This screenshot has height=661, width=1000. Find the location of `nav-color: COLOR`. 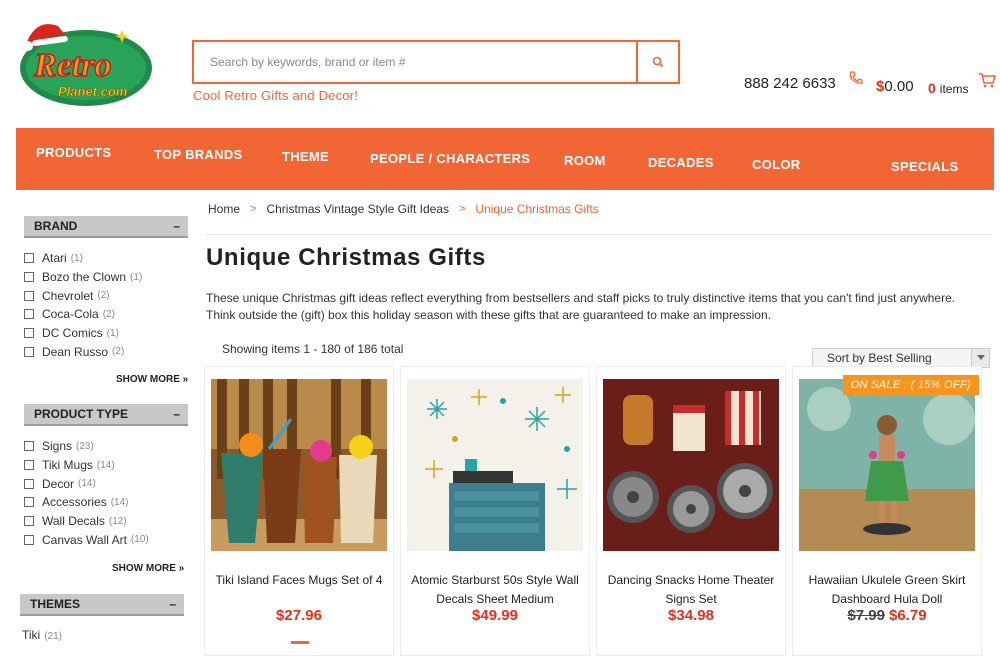

nav-color: COLOR is located at coordinates (776, 164).